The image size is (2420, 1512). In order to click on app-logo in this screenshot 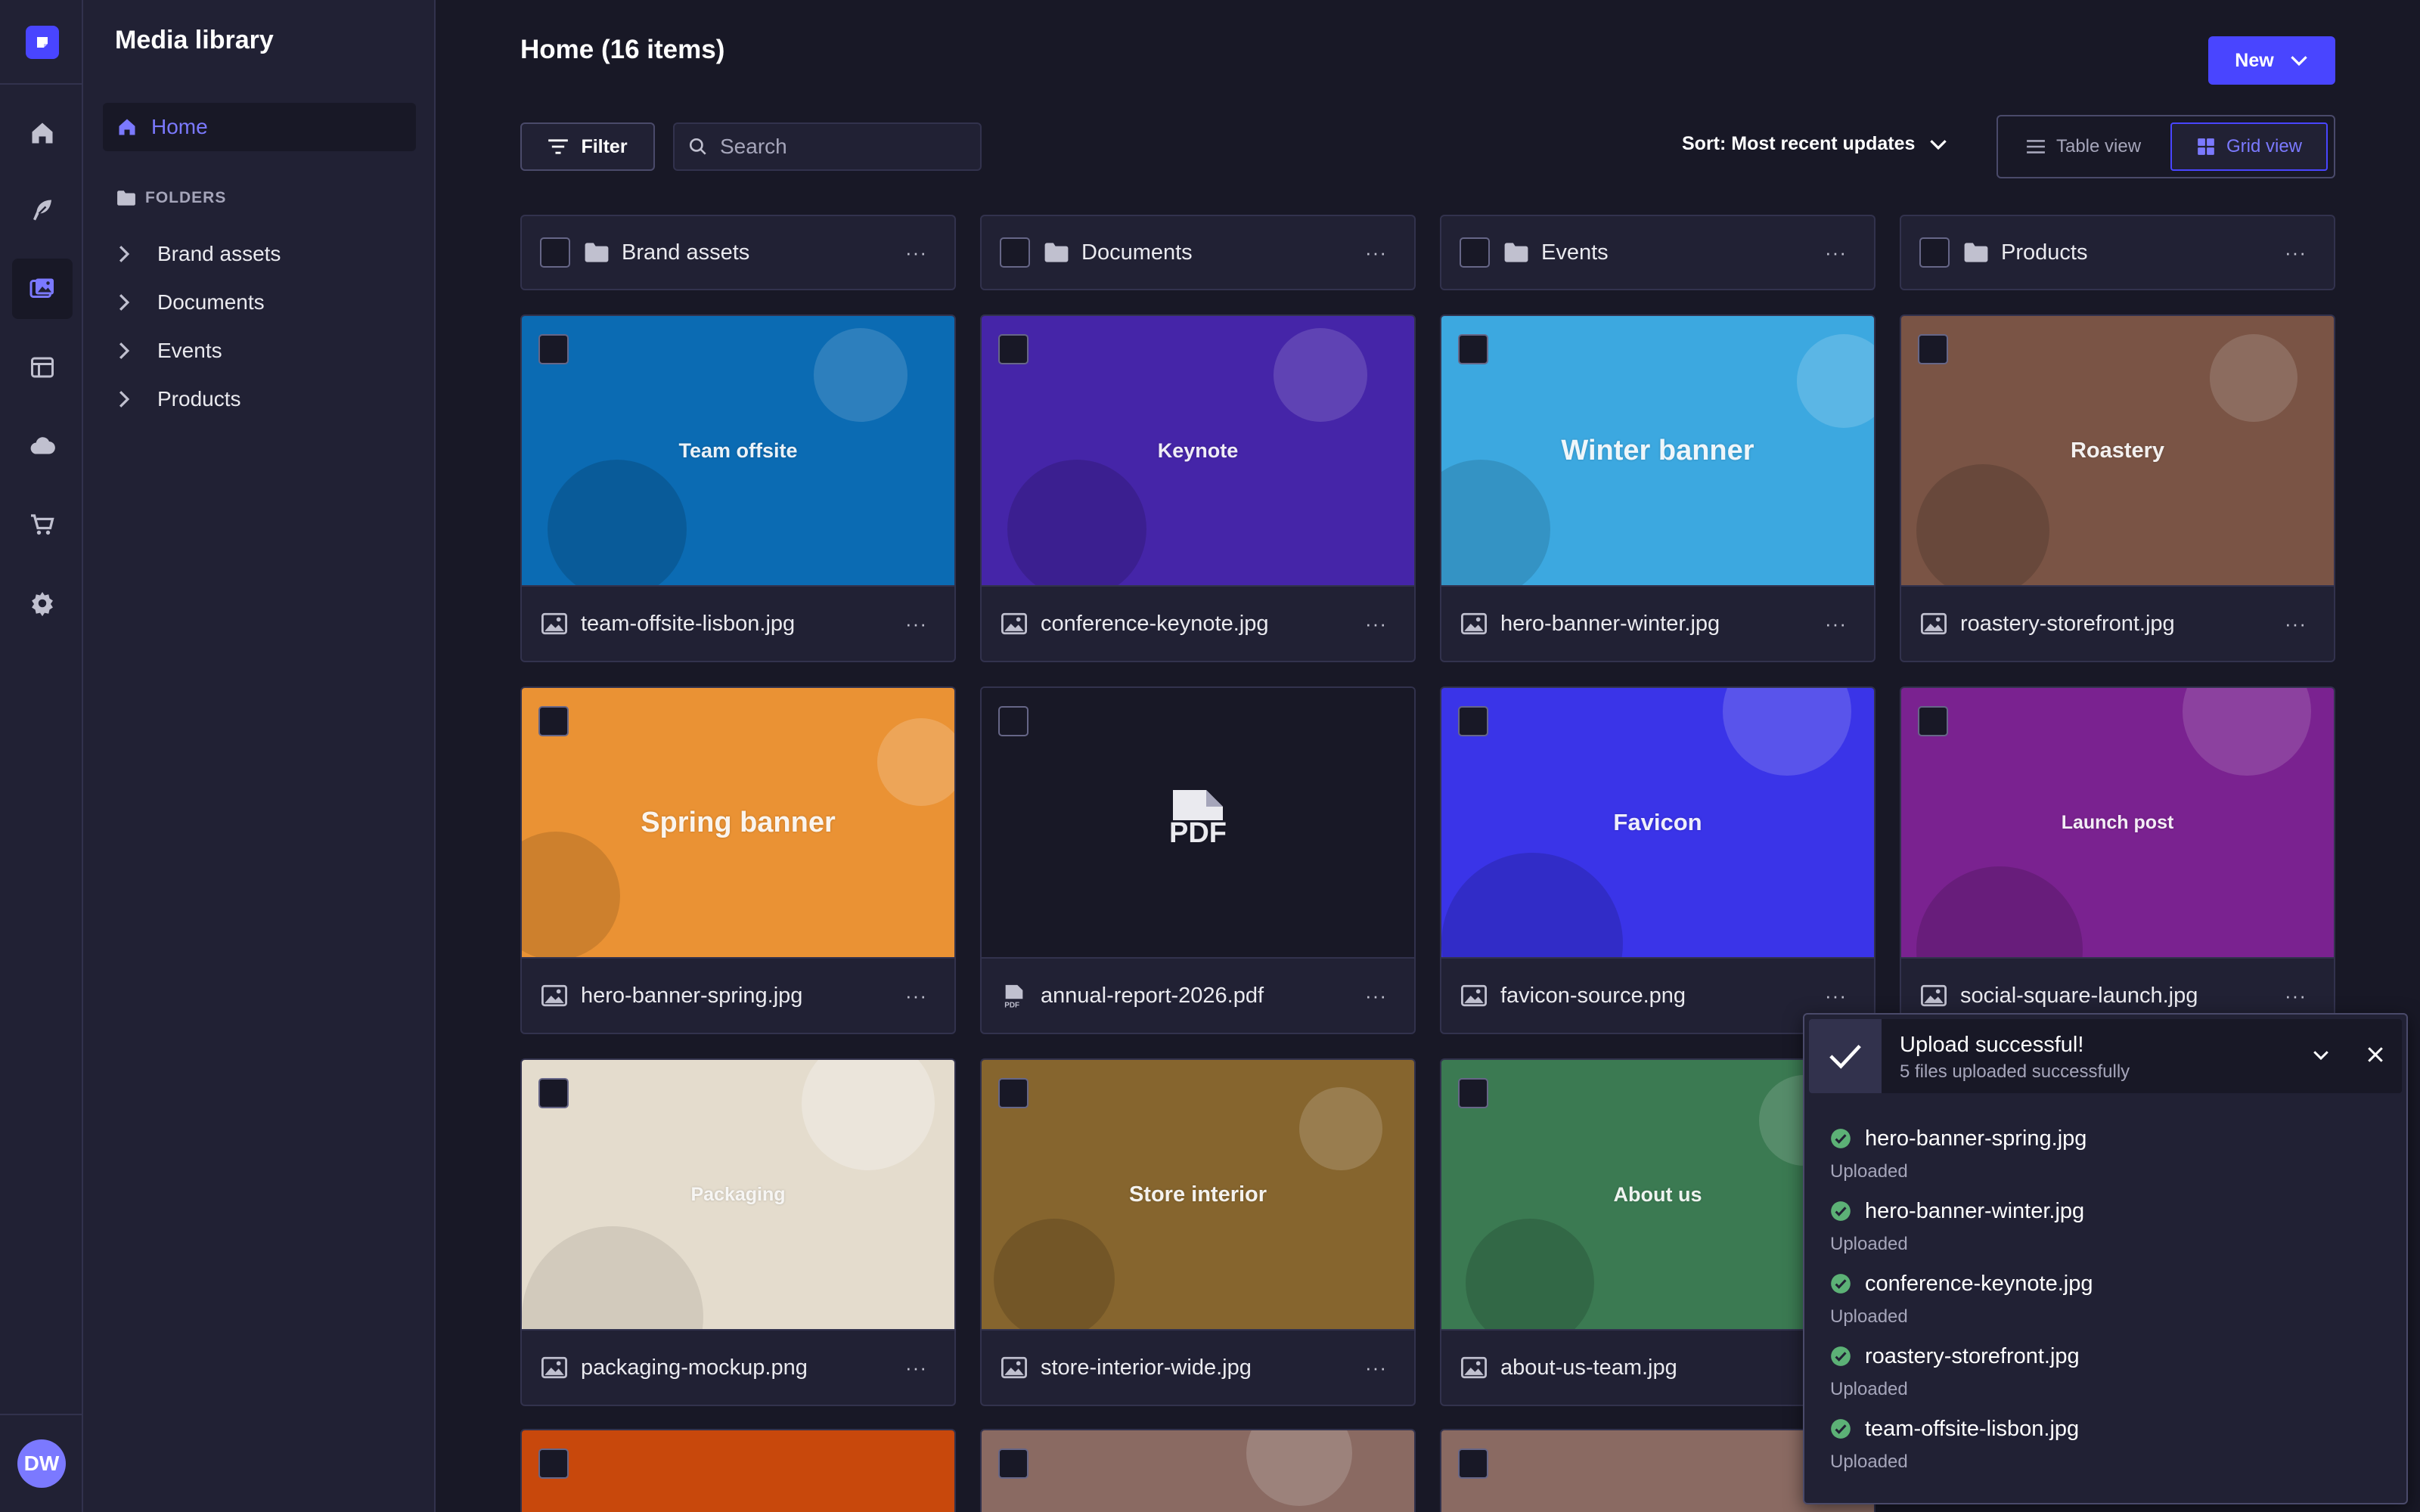, I will do `click(42, 42)`.